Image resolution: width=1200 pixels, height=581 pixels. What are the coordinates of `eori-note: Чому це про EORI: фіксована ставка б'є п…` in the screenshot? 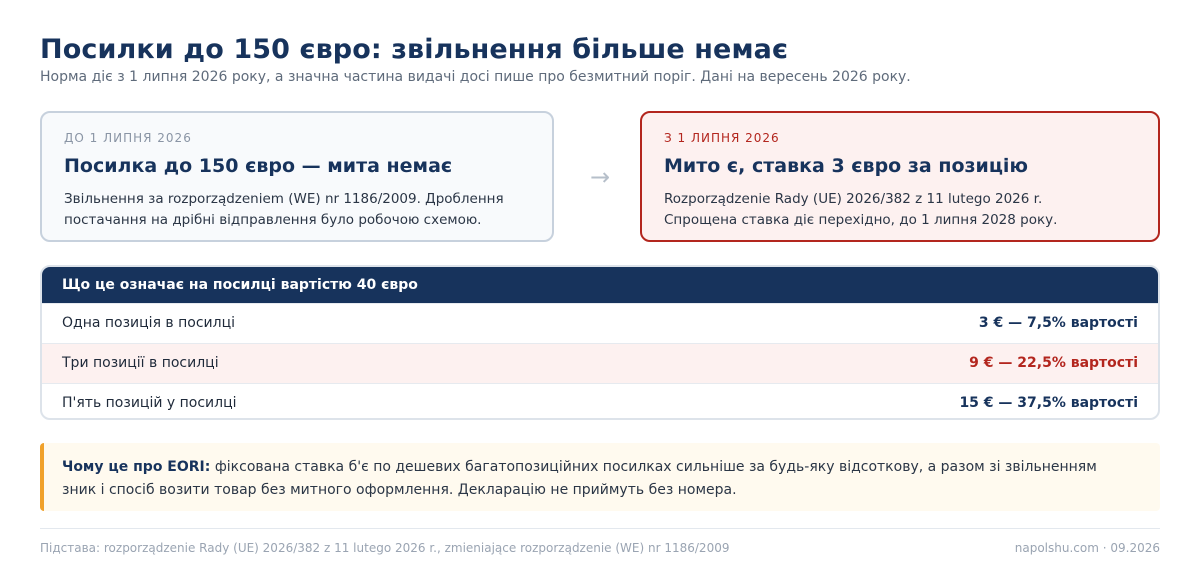 It's located at (600, 477).